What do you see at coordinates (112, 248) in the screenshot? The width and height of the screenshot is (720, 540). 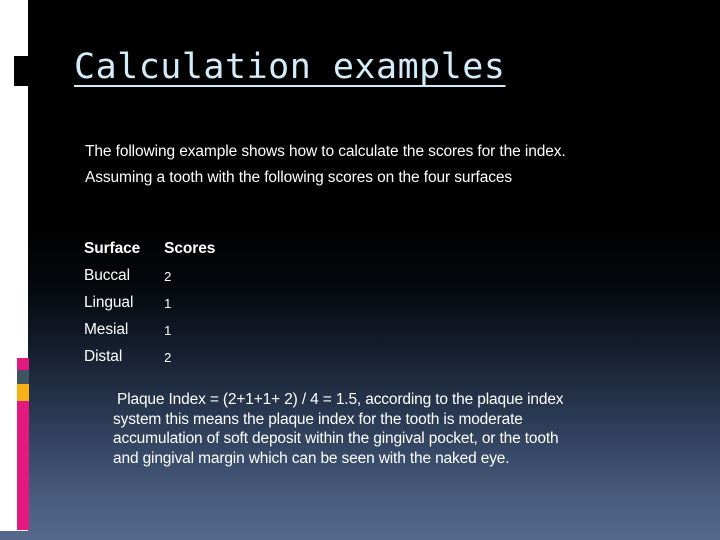 I see `column-header-surface: Surface` at bounding box center [112, 248].